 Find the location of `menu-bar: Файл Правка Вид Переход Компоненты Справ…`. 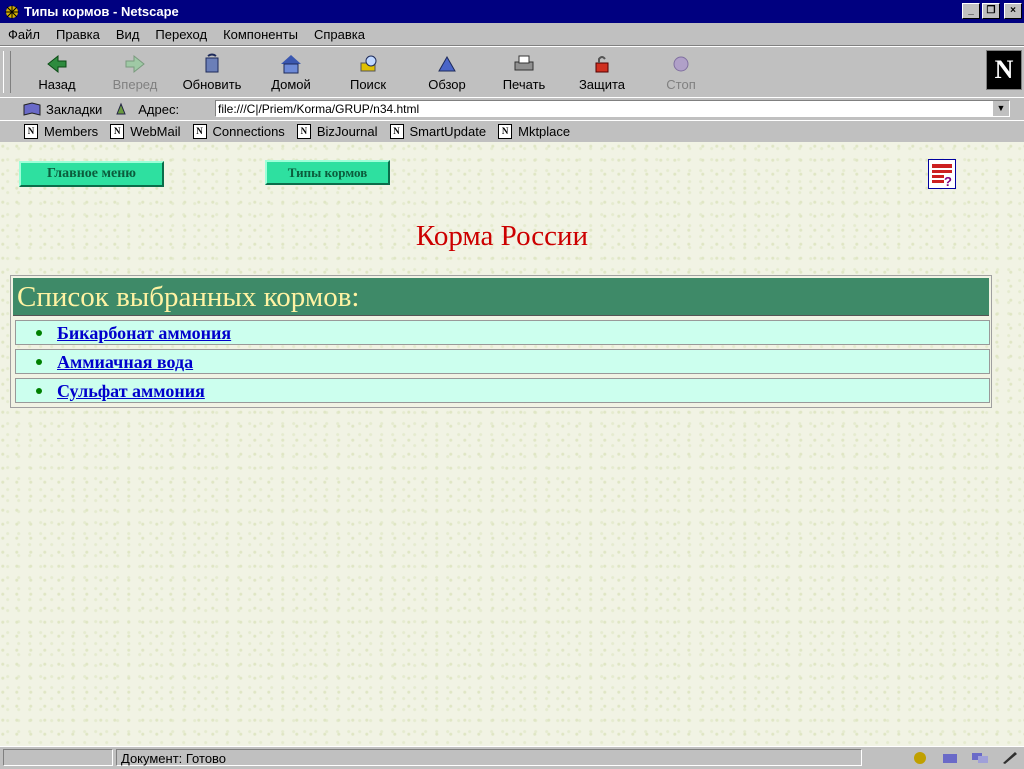

menu-bar: Файл Правка Вид Переход Компоненты Справ… is located at coordinates (512, 34).